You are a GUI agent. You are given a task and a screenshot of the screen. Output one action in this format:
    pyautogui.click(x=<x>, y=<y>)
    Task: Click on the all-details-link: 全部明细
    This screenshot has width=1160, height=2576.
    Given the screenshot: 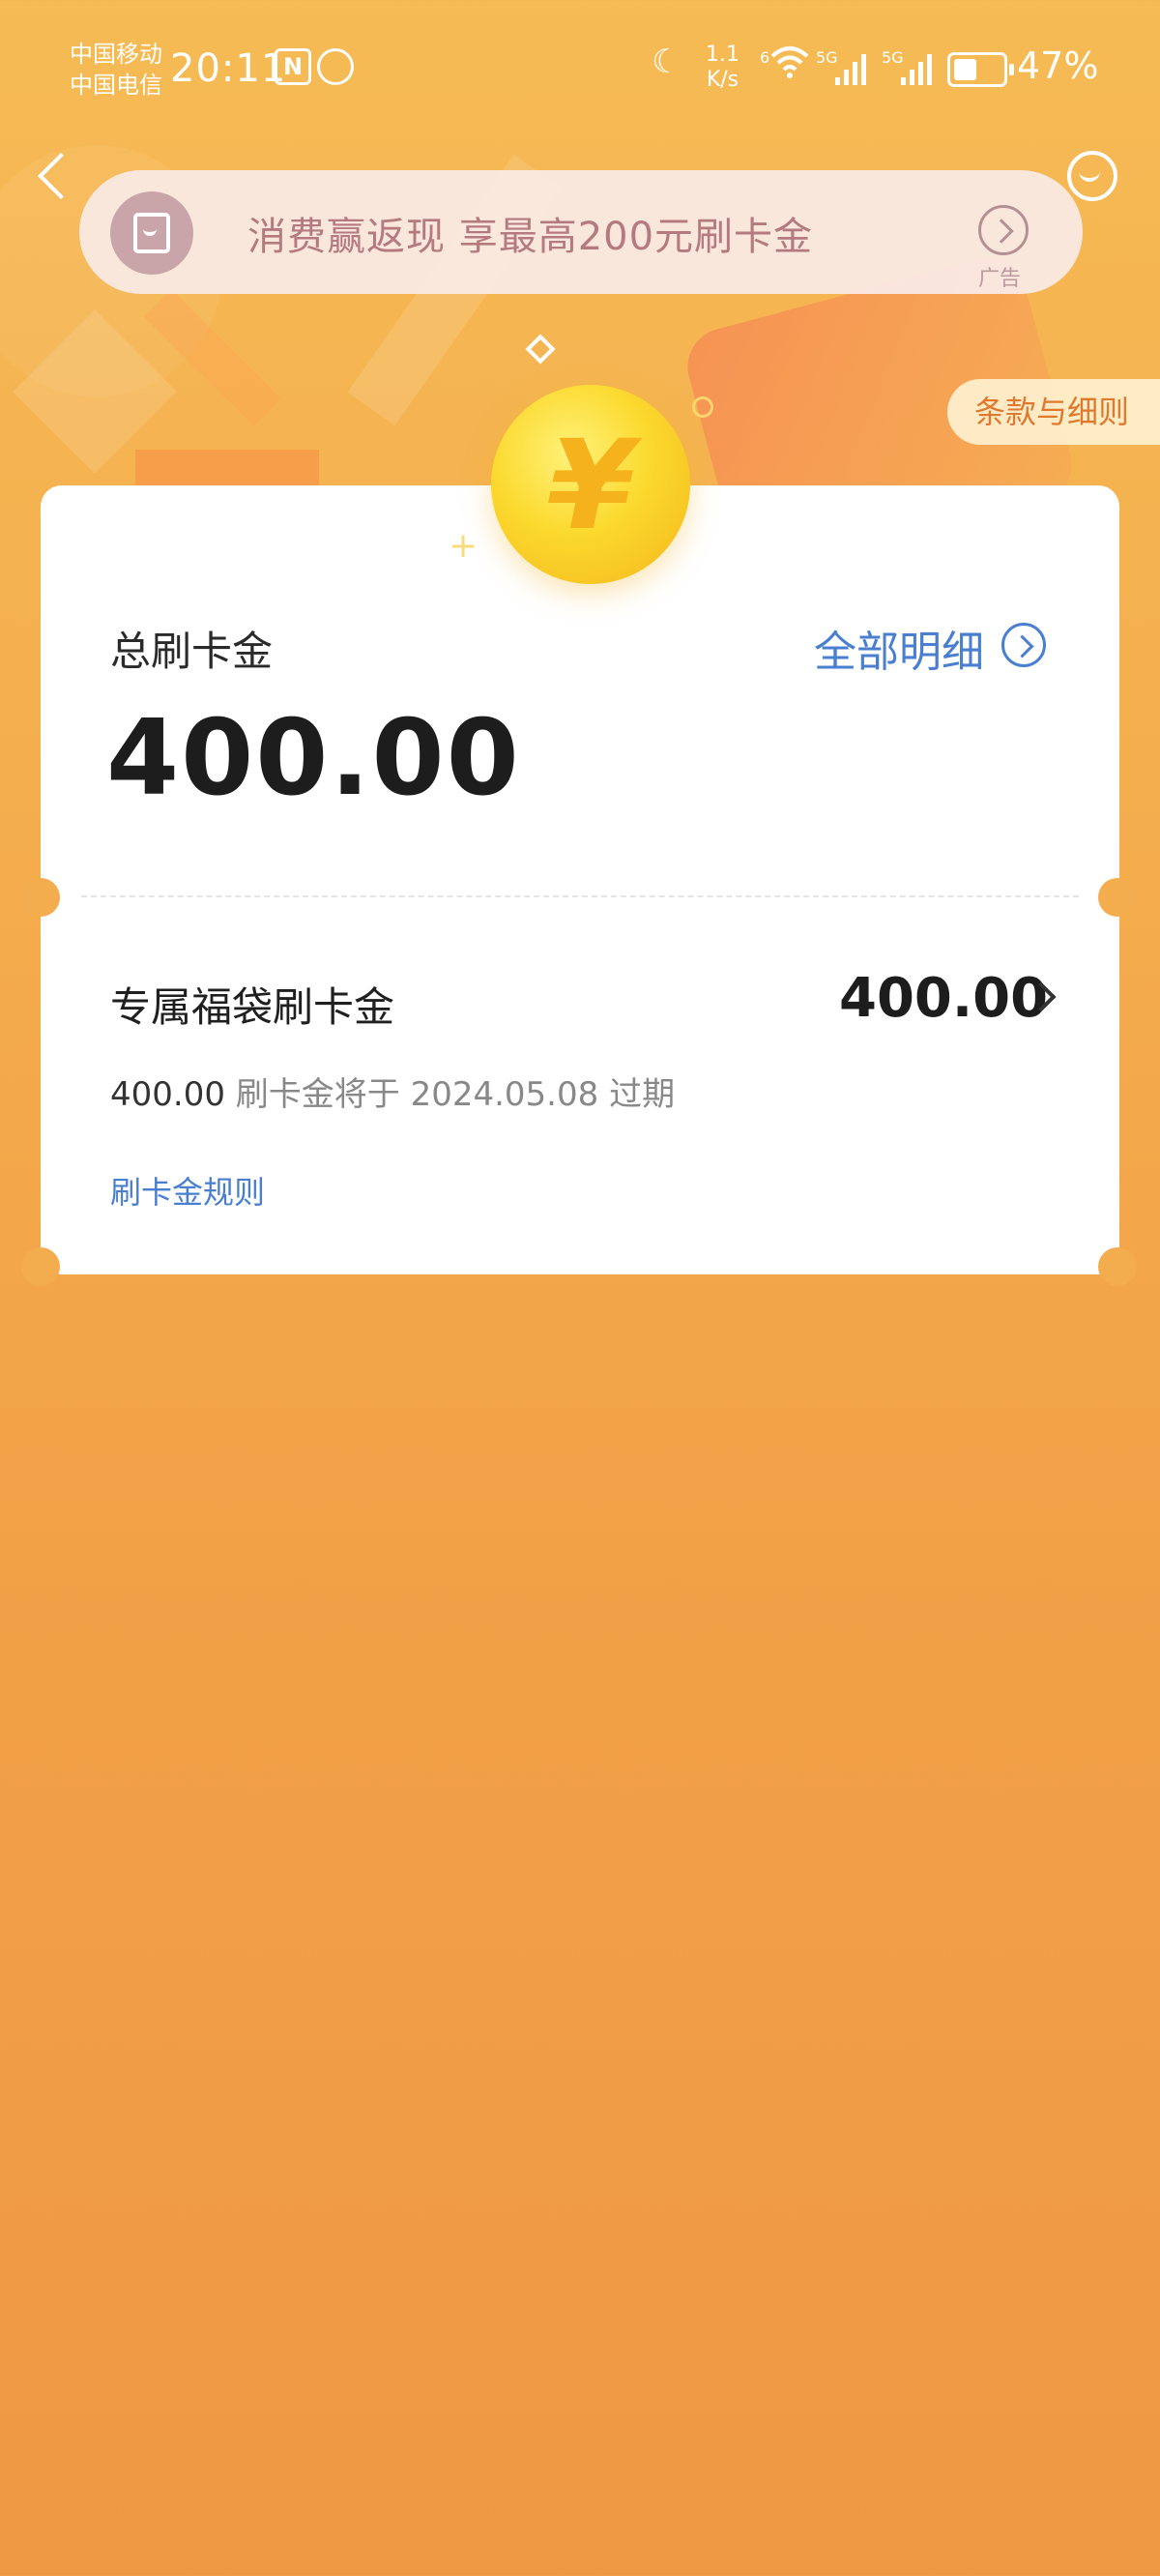 What is the action you would take?
    pyautogui.click(x=899, y=648)
    